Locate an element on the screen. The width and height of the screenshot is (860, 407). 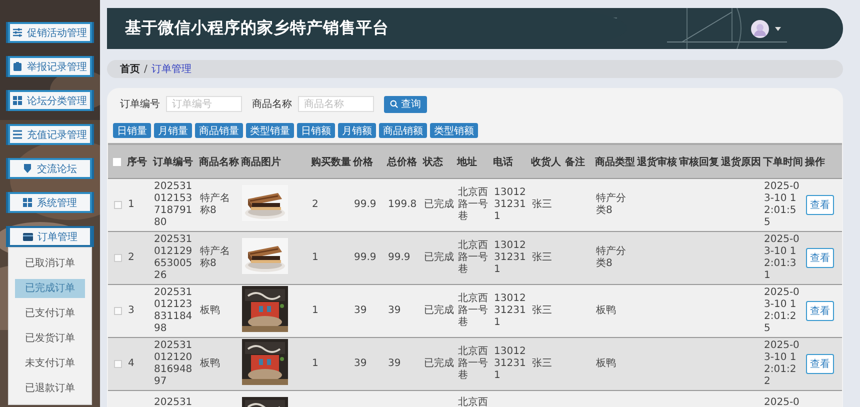
total-price: 99.9 is located at coordinates (399, 258).